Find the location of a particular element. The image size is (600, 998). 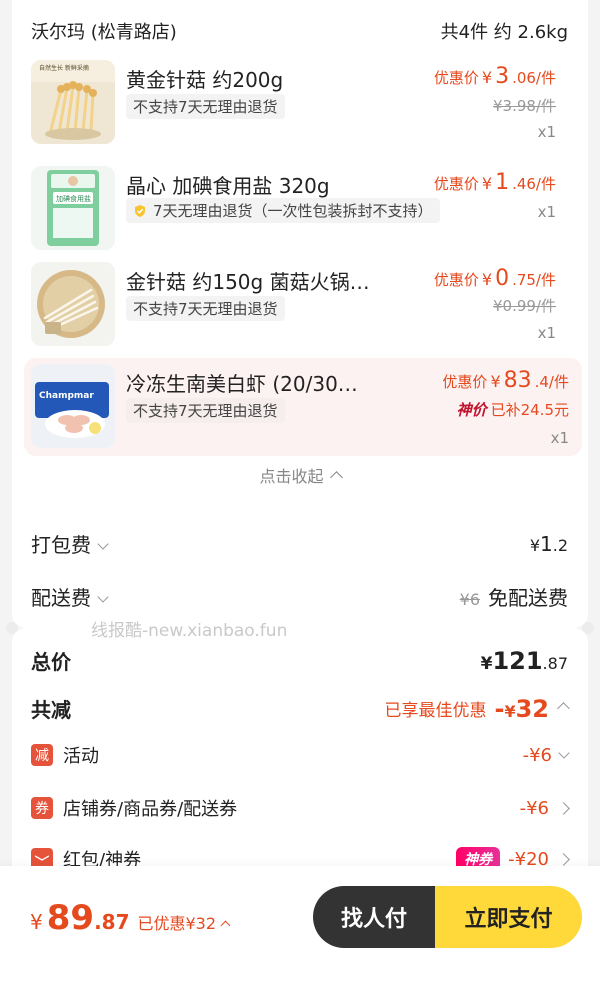

order-summary: 共4件 约 2.6kg is located at coordinates (504, 32).